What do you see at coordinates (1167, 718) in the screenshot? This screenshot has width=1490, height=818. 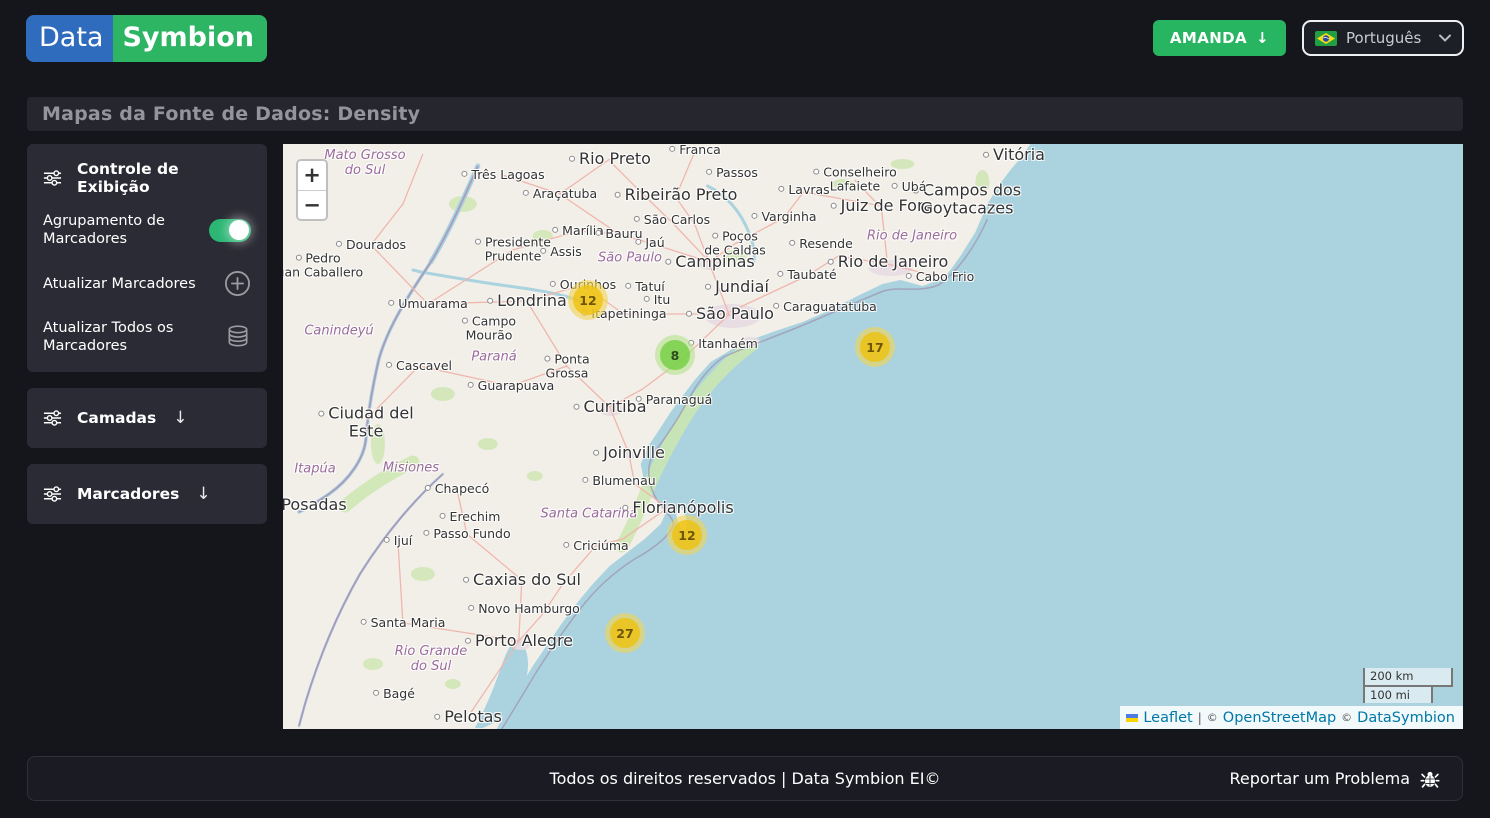 I see `leaflet-link: Leaflet` at bounding box center [1167, 718].